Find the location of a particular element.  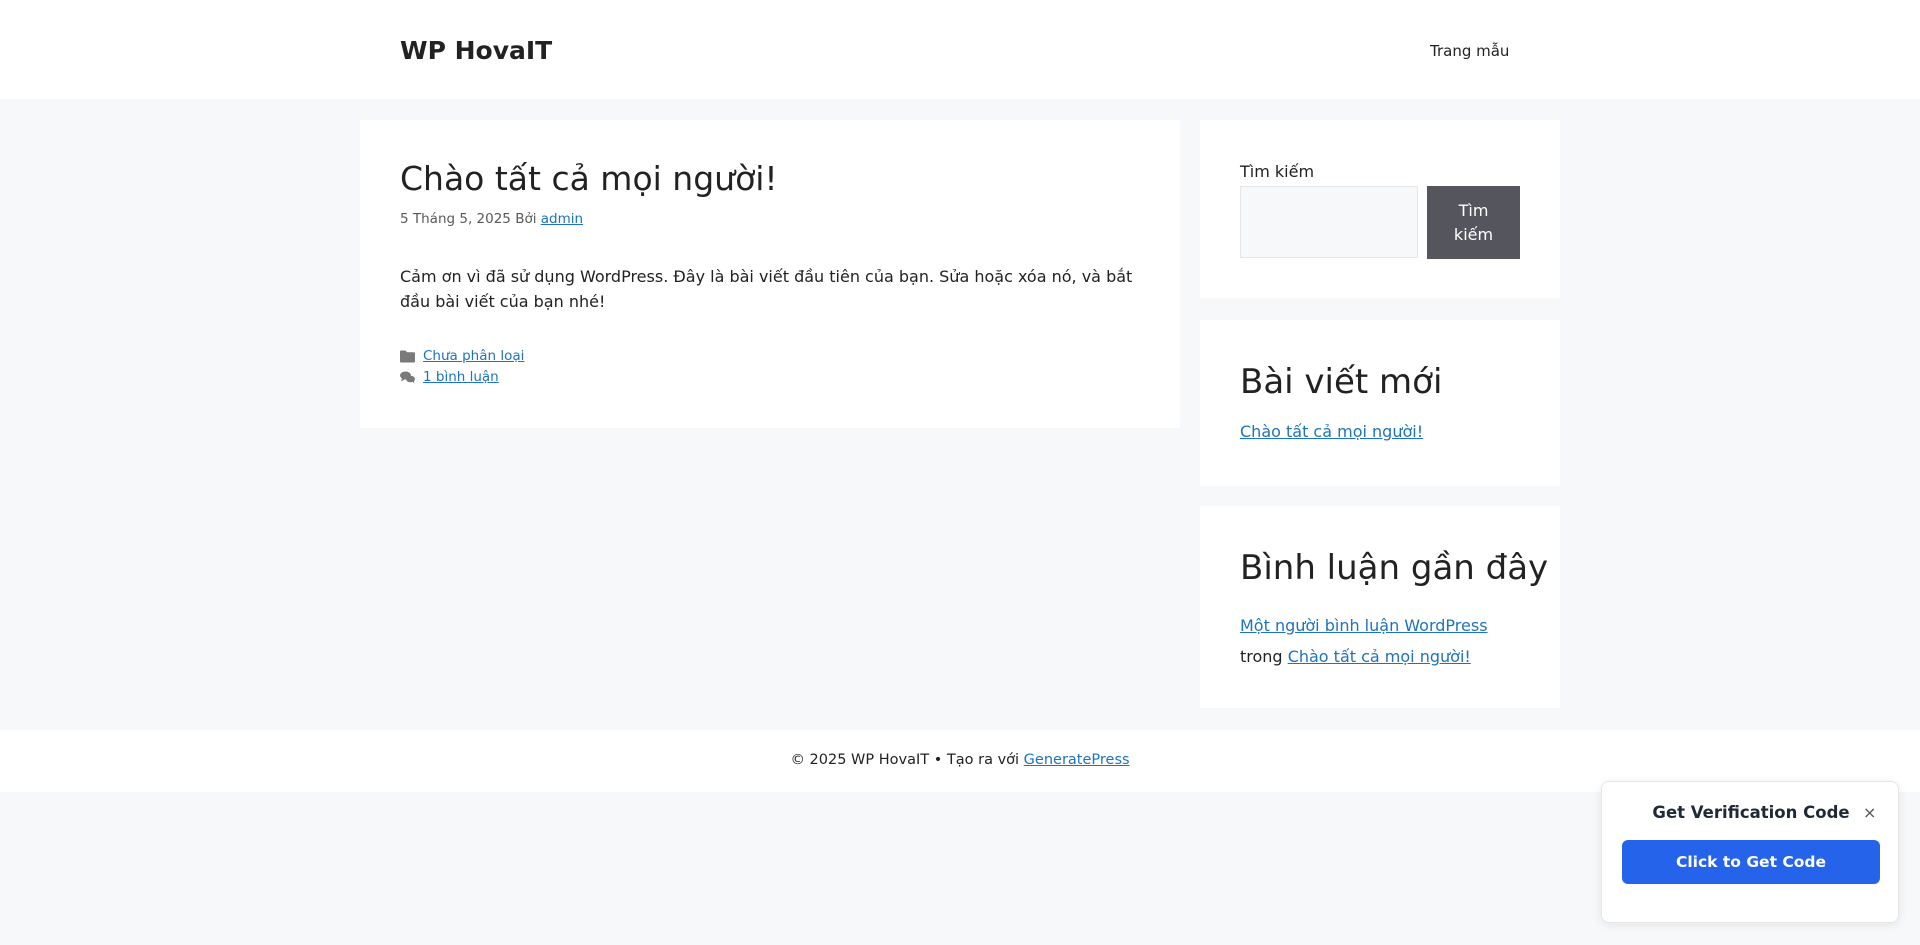

comments-icon is located at coordinates (407, 377).